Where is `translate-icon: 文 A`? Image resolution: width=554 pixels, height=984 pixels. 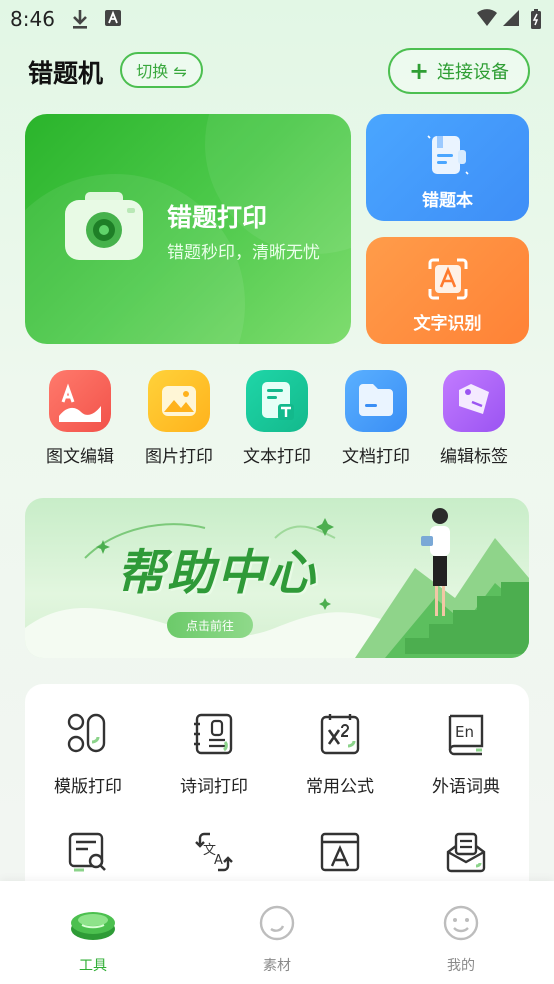 translate-icon: 文 A is located at coordinates (214, 852).